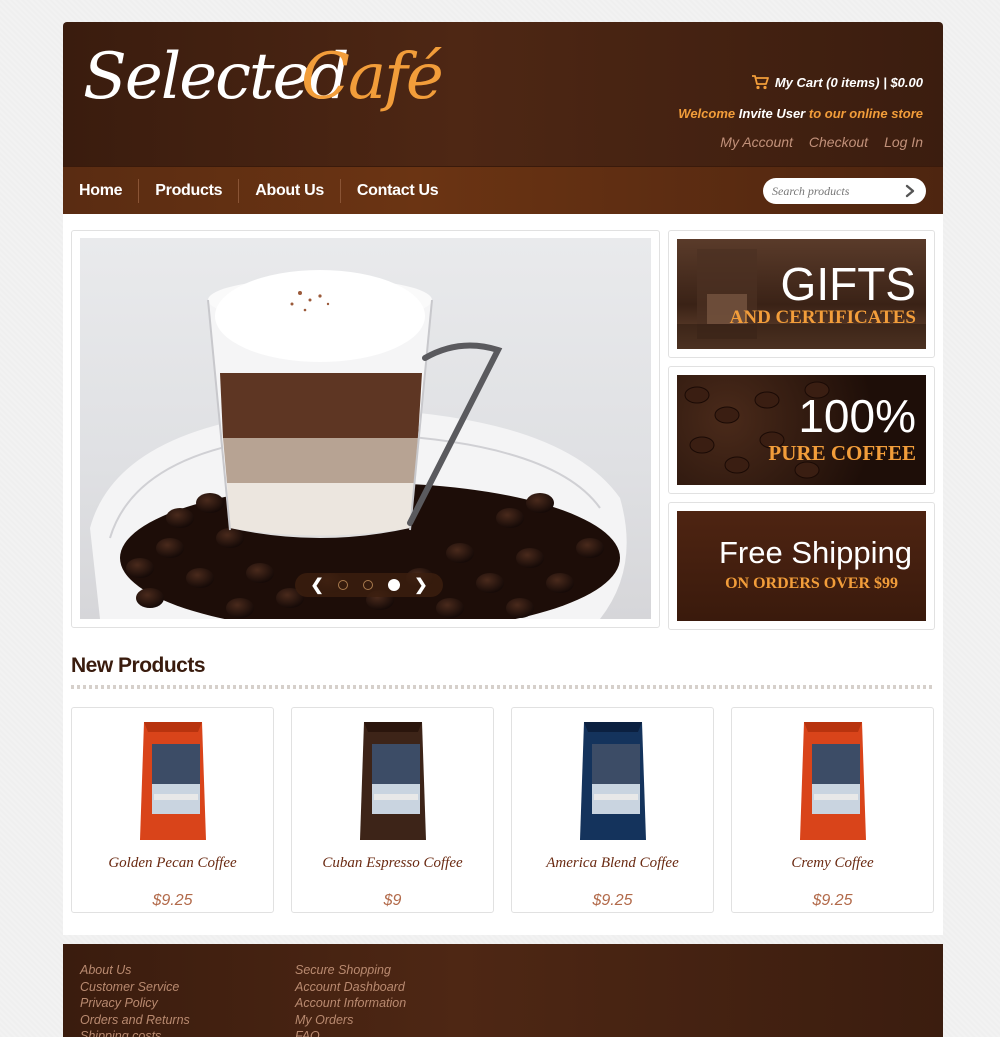 The image size is (1000, 1037). Describe the element at coordinates (350, 1020) in the screenshot. I see `footer-link-my-orders: My Orders` at that location.